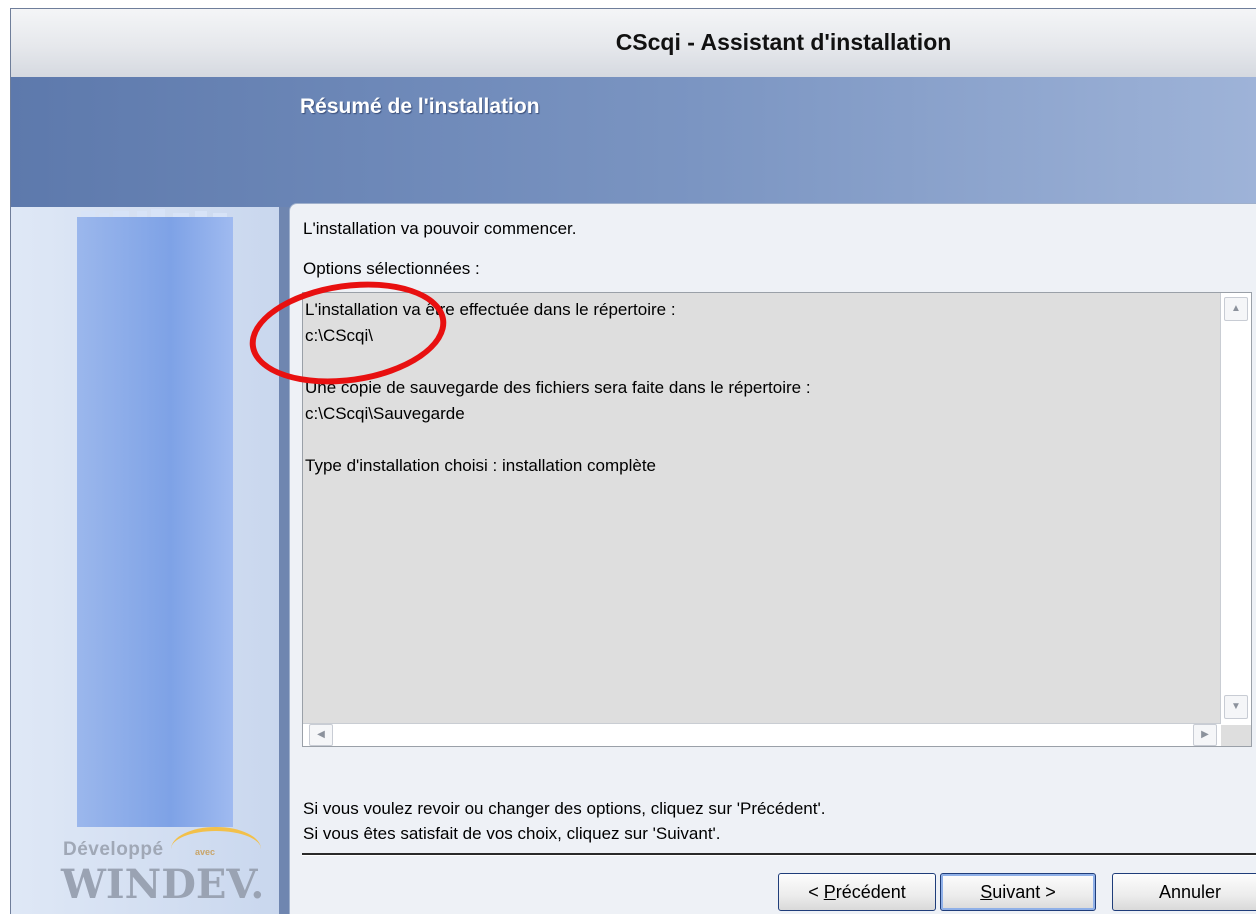  I want to click on scroll-up-icon: ▲, so click(1236, 309).